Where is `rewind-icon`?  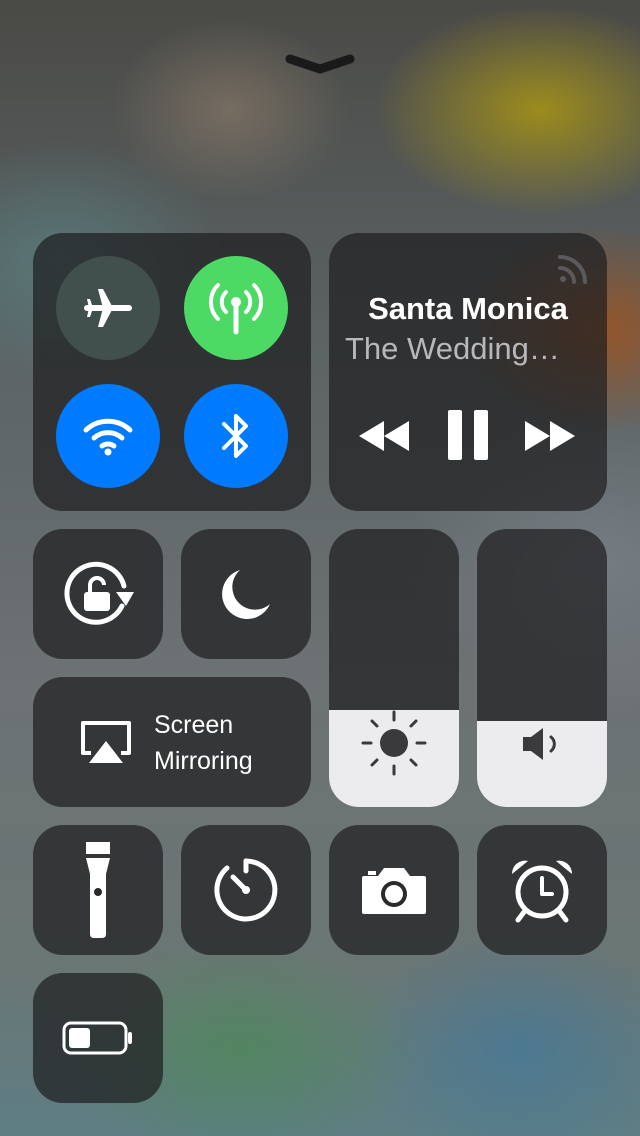 rewind-icon is located at coordinates (384, 436).